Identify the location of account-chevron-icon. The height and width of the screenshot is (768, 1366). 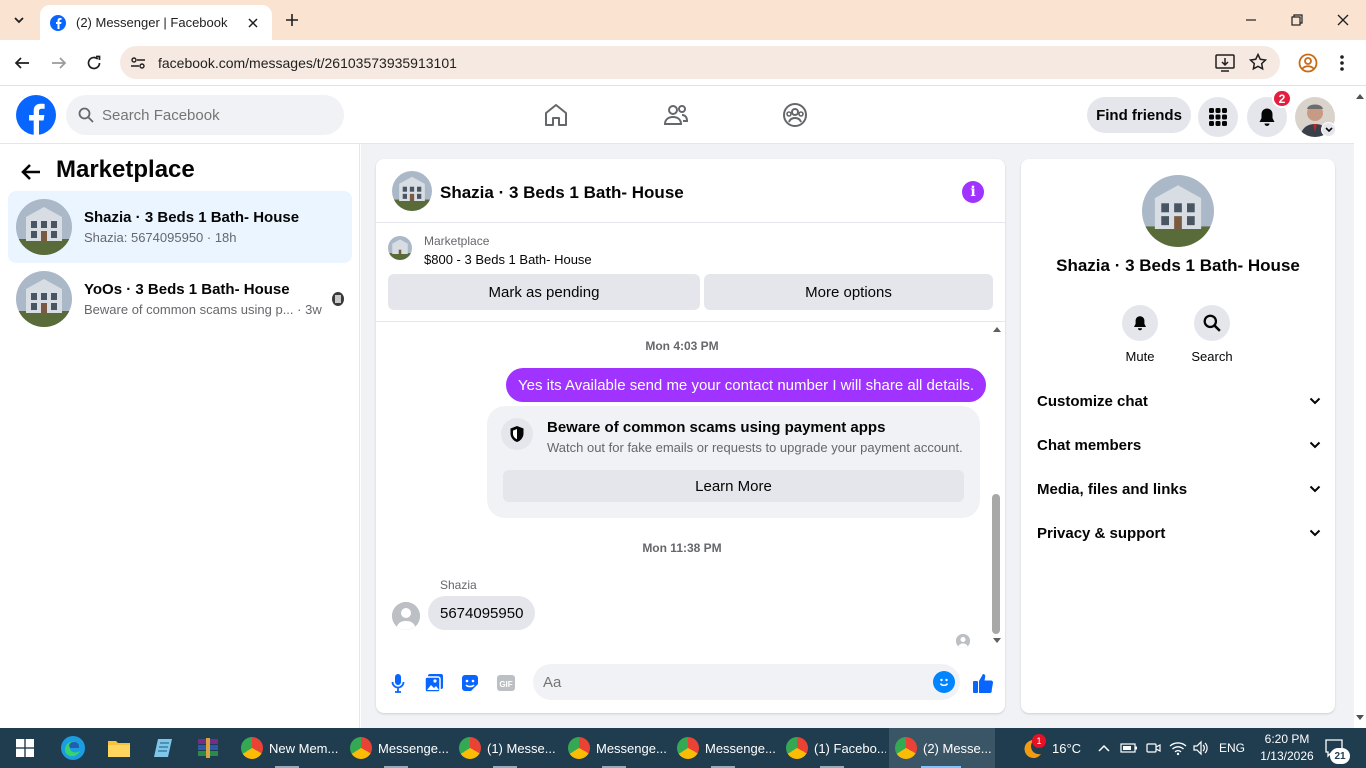
(1328, 129).